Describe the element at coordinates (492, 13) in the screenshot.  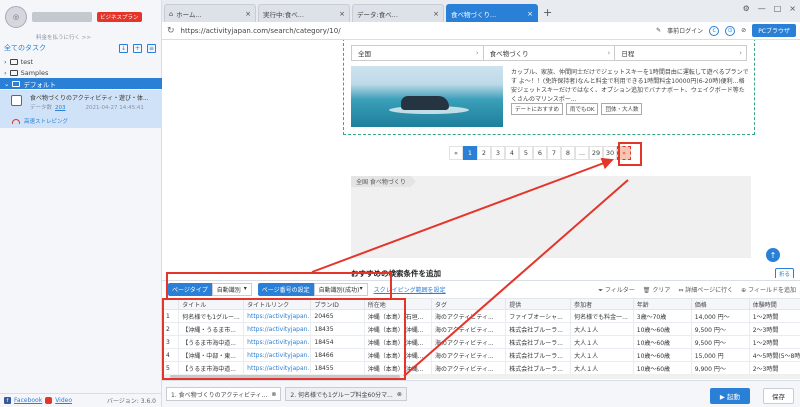
I see `tab-food: 食べ物づくり... ×` at that location.